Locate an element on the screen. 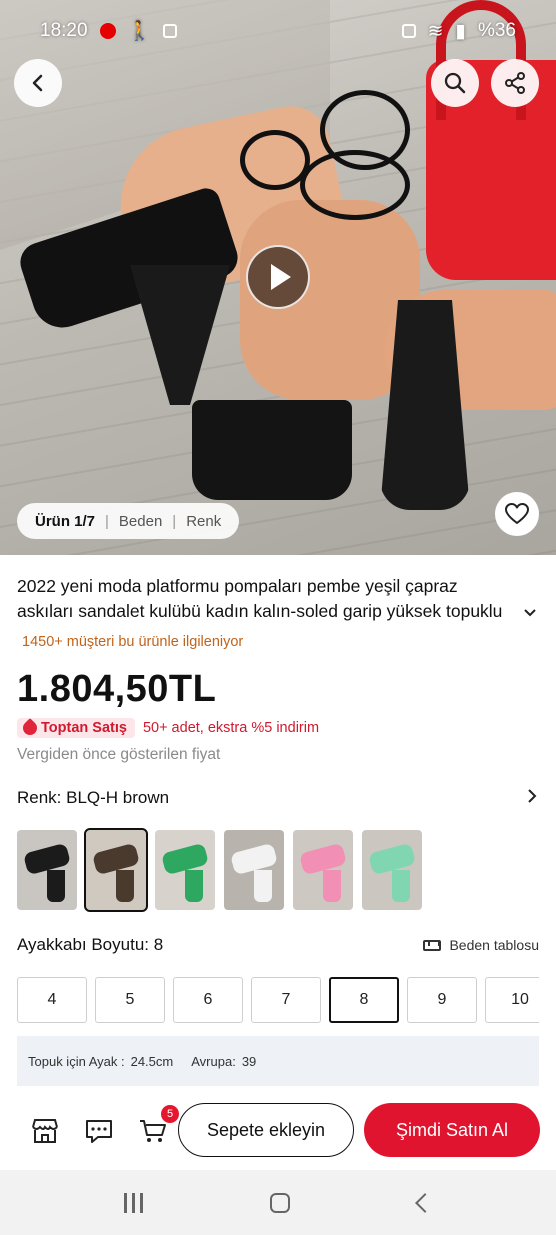 The height and width of the screenshot is (1235, 556). back-button is located at coordinates (38, 83).